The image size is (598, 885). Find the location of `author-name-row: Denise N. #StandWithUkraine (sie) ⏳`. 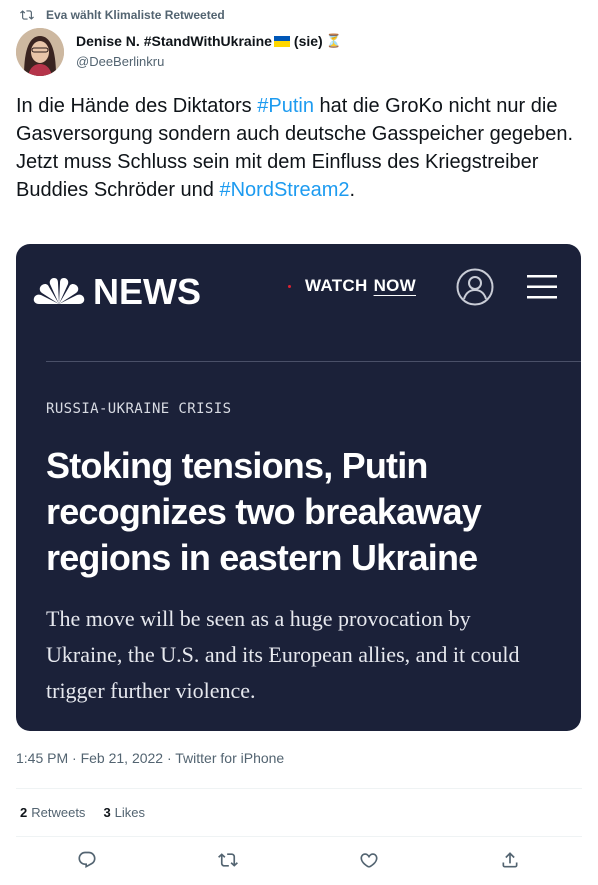

author-name-row: Denise N. #StandWithUkraine (sie) ⏳ is located at coordinates (209, 41).